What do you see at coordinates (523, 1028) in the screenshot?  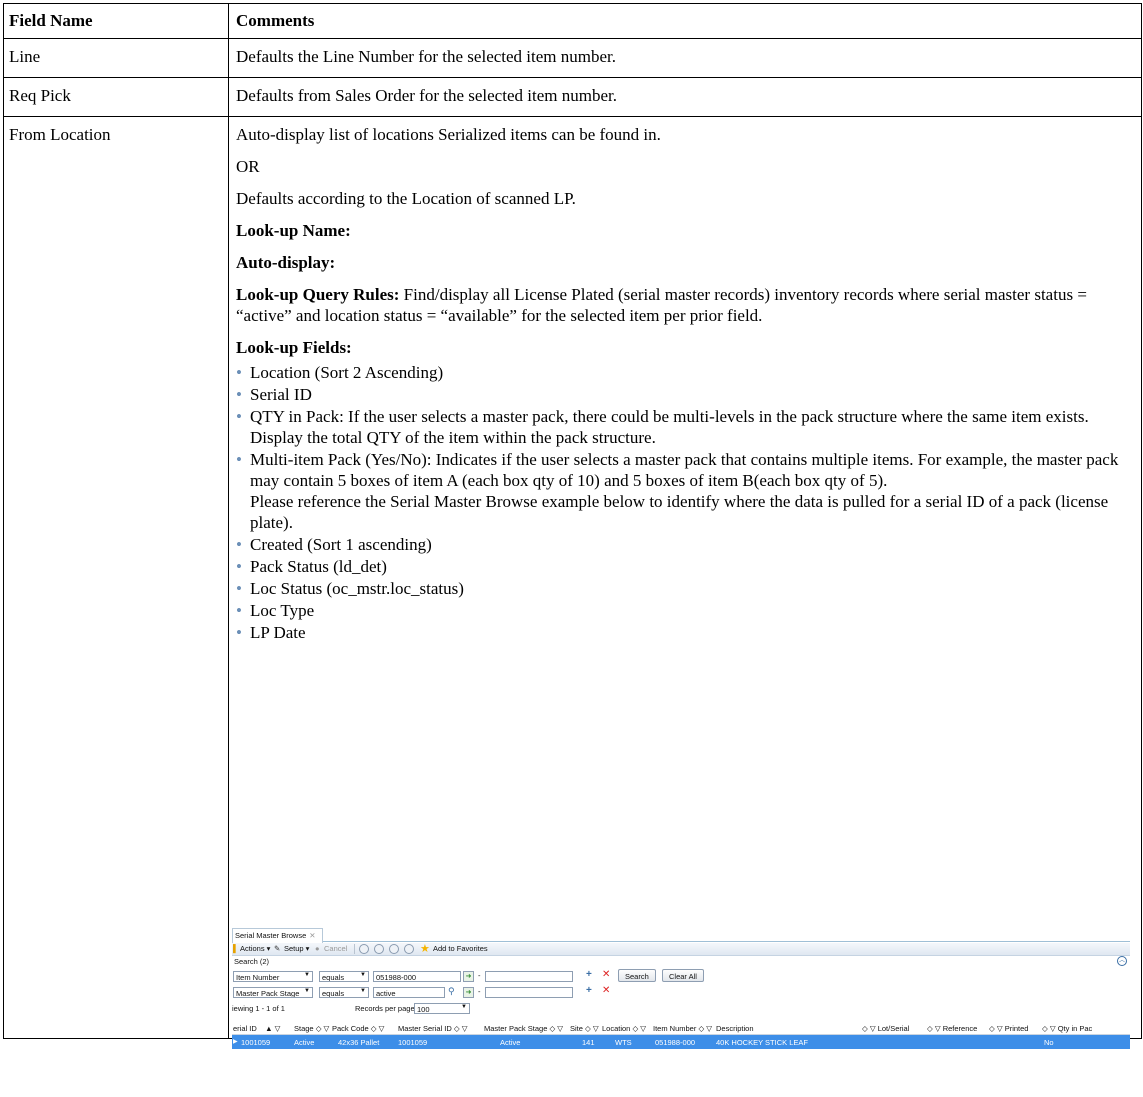 I see `column-header: Master Pack Stage ◇ ▽` at bounding box center [523, 1028].